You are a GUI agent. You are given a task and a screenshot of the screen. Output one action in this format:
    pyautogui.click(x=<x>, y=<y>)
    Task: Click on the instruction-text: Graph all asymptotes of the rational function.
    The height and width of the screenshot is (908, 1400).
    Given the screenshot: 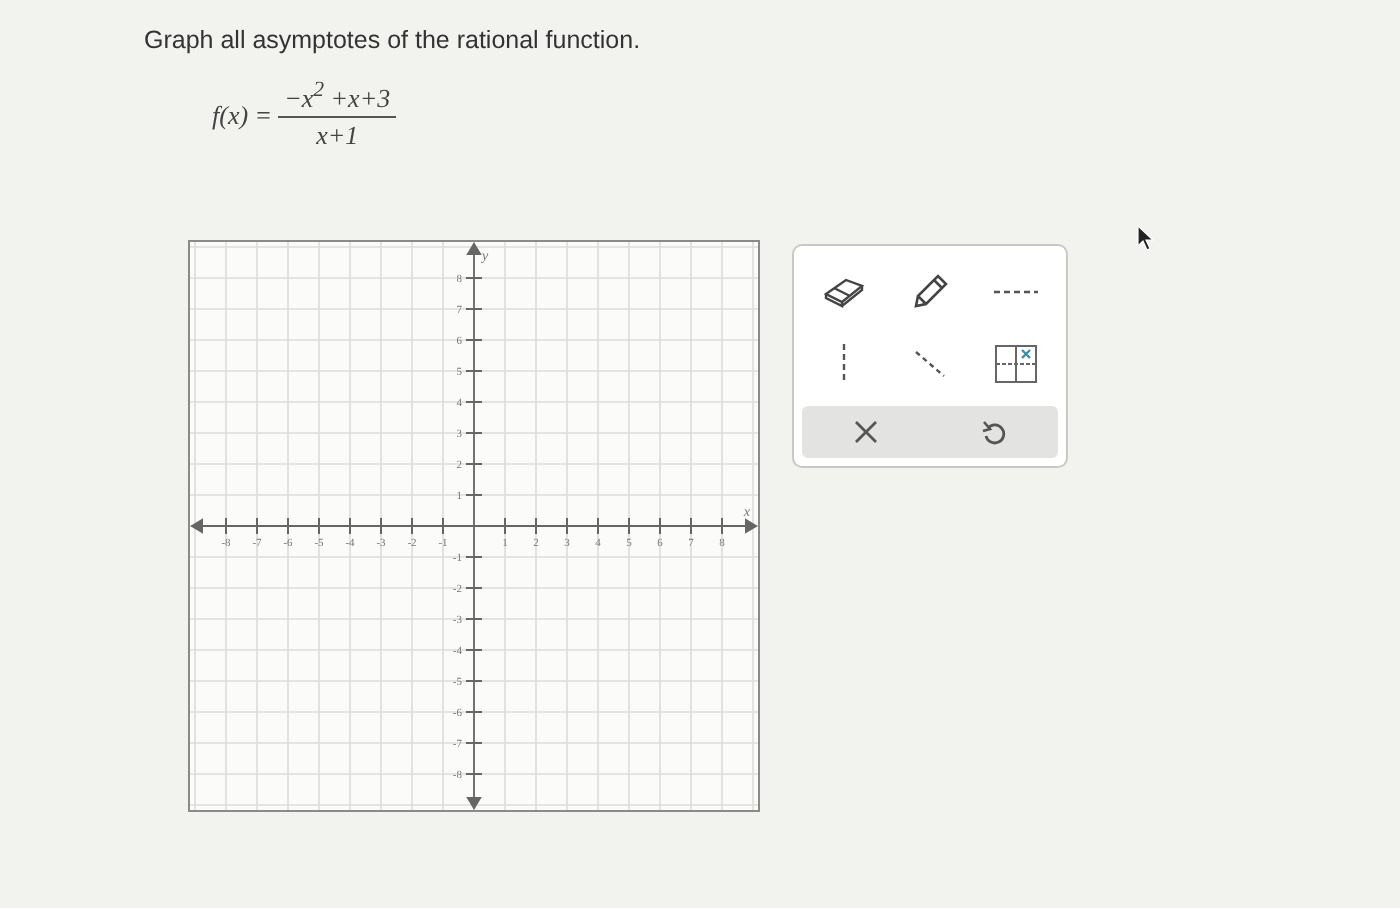 What is the action you would take?
    pyautogui.click(x=393, y=40)
    